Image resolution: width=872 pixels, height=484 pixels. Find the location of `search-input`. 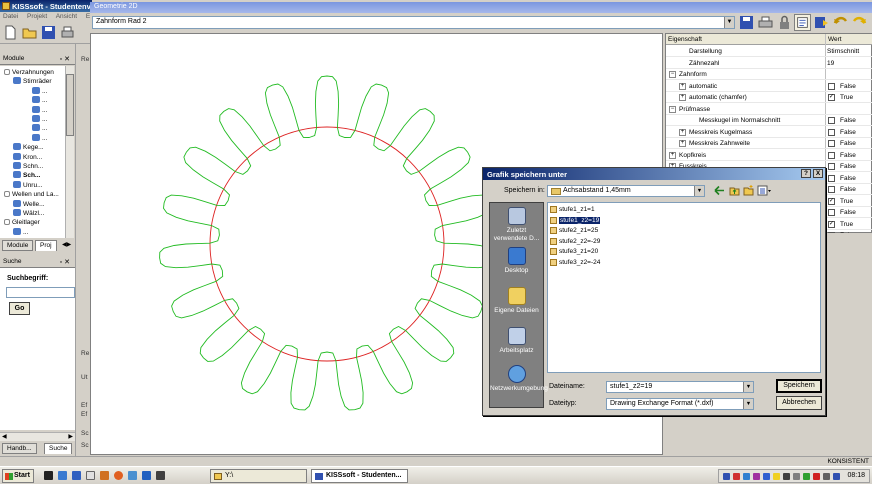

search-input is located at coordinates (40, 292).